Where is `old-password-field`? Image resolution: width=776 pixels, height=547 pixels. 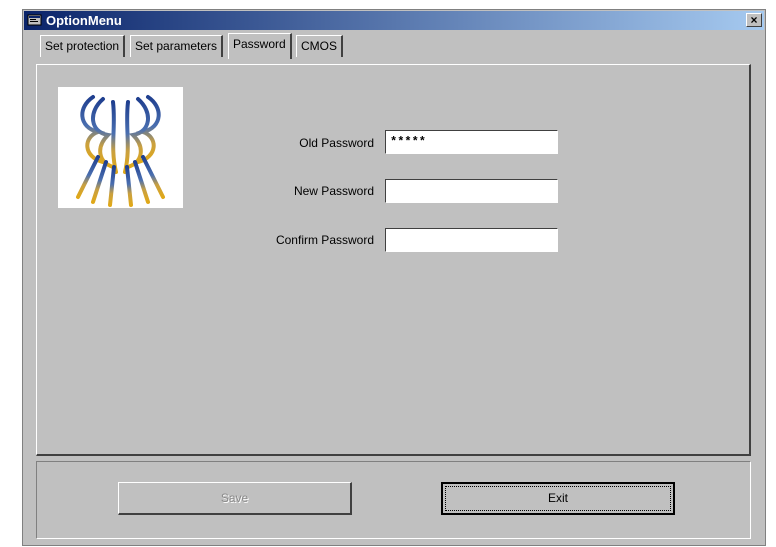 old-password-field is located at coordinates (471, 142).